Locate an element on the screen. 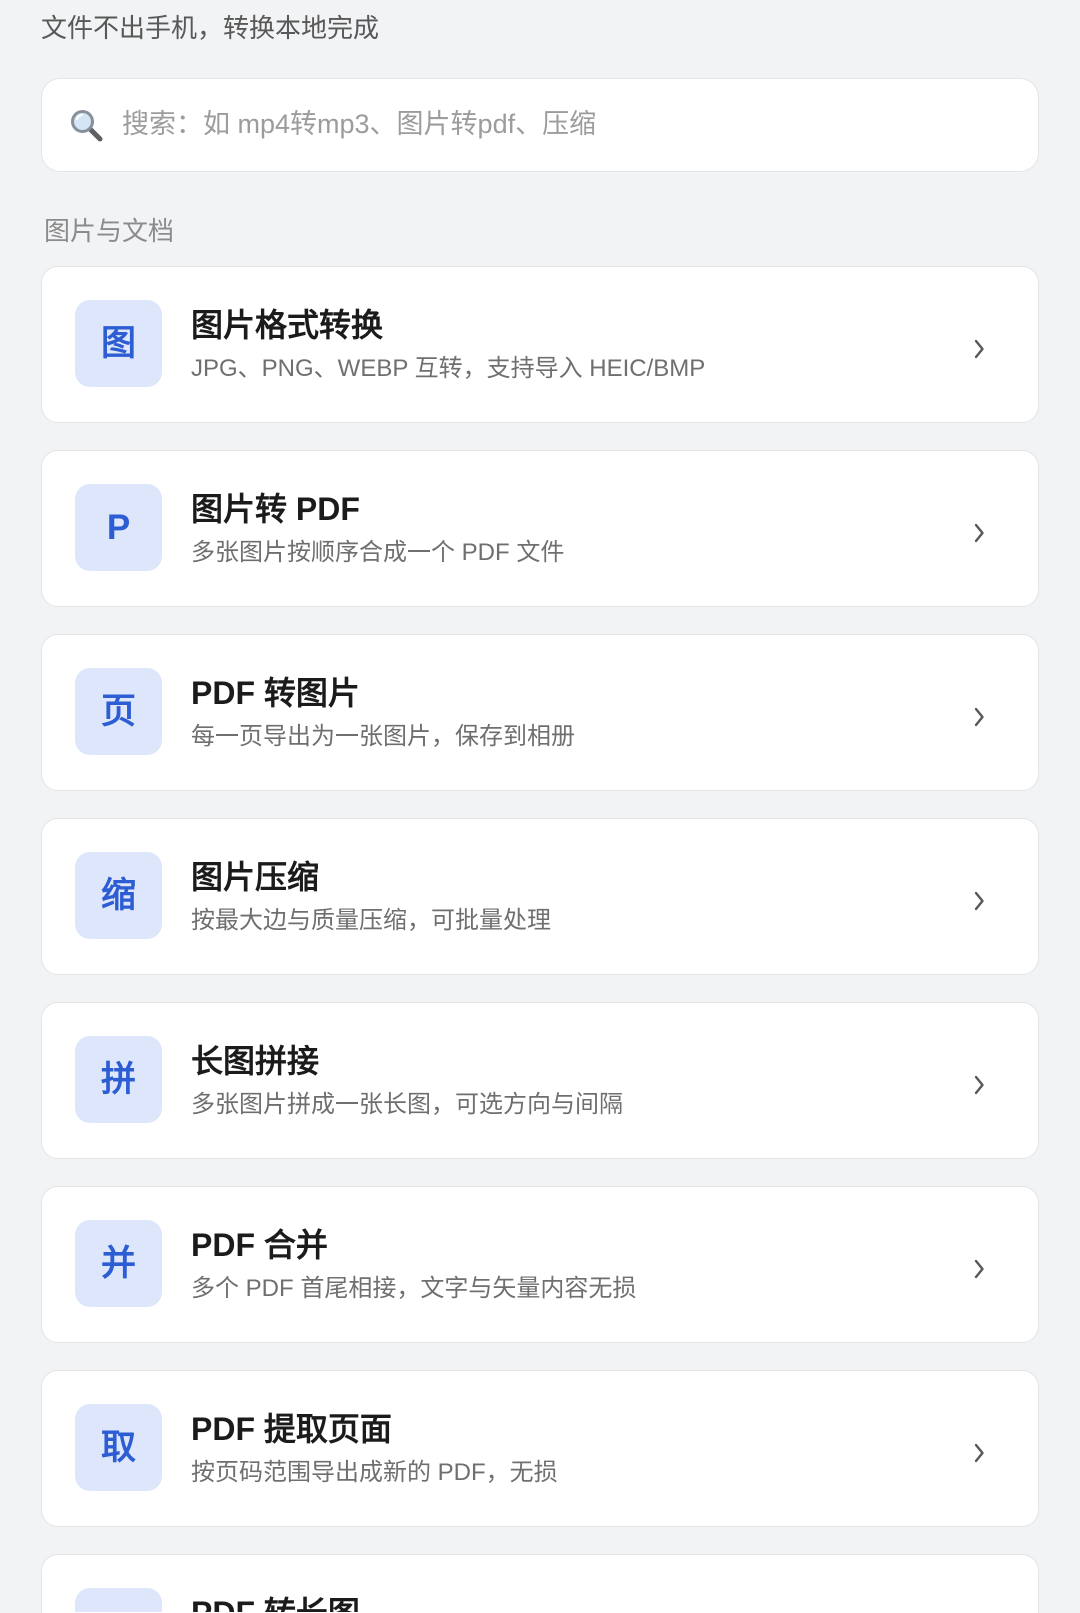 The image size is (1080, 1613). tool-card: 缩图片压缩按最大边与质量压缩，可批量处理 is located at coordinates (540, 896).